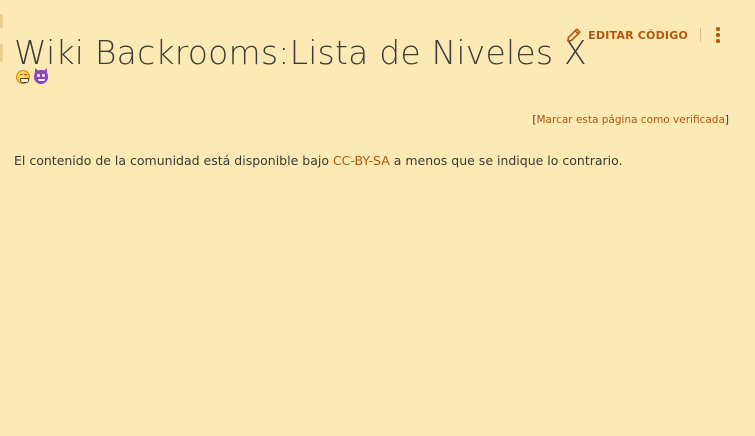 The image size is (755, 436). What do you see at coordinates (23, 77) in the screenshot?
I see `grinning-face-icon` at bounding box center [23, 77].